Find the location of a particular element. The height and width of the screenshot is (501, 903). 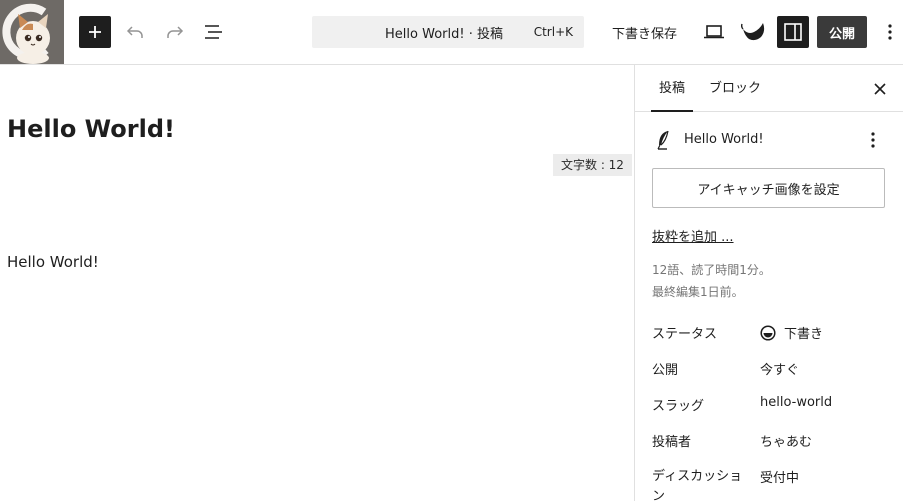

publish-date-button: 今すぐ is located at coordinates (779, 368).